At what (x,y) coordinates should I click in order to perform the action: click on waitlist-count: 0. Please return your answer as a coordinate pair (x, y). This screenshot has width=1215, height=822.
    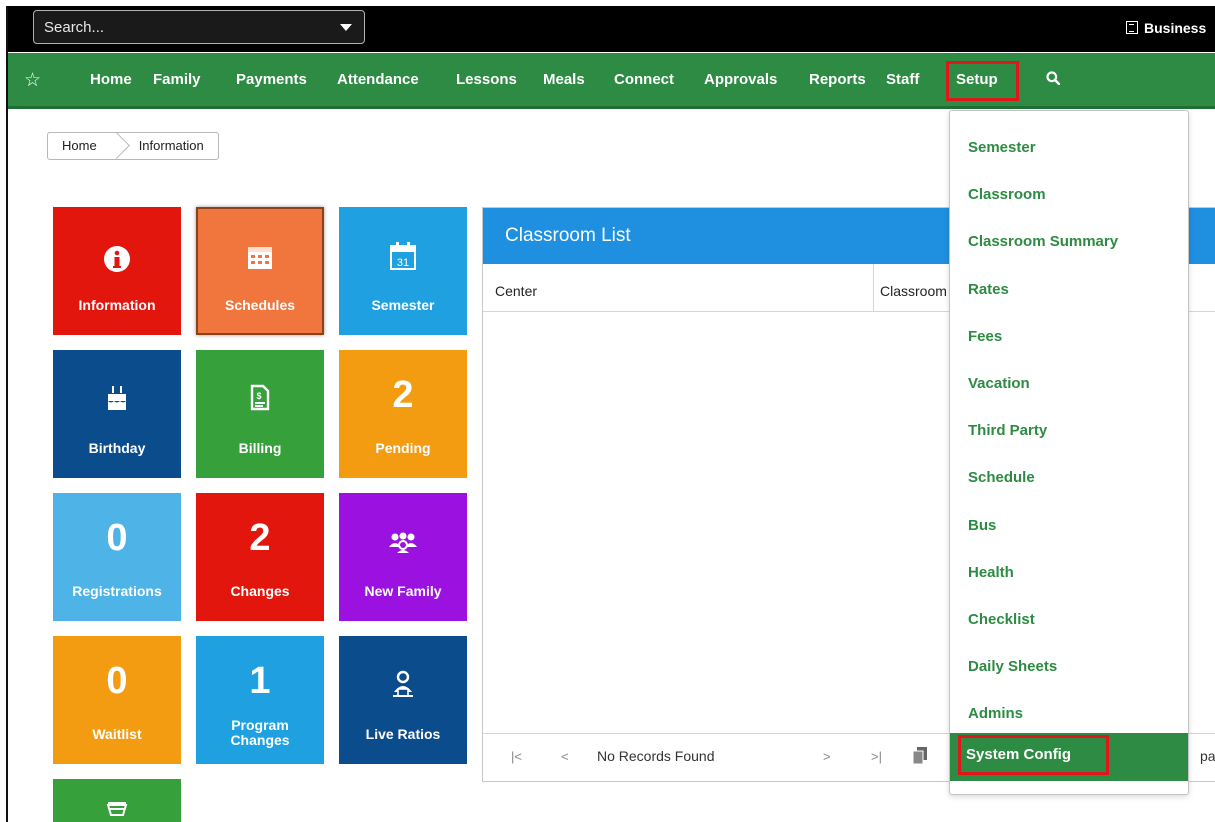
    Looking at the image, I should click on (117, 681).